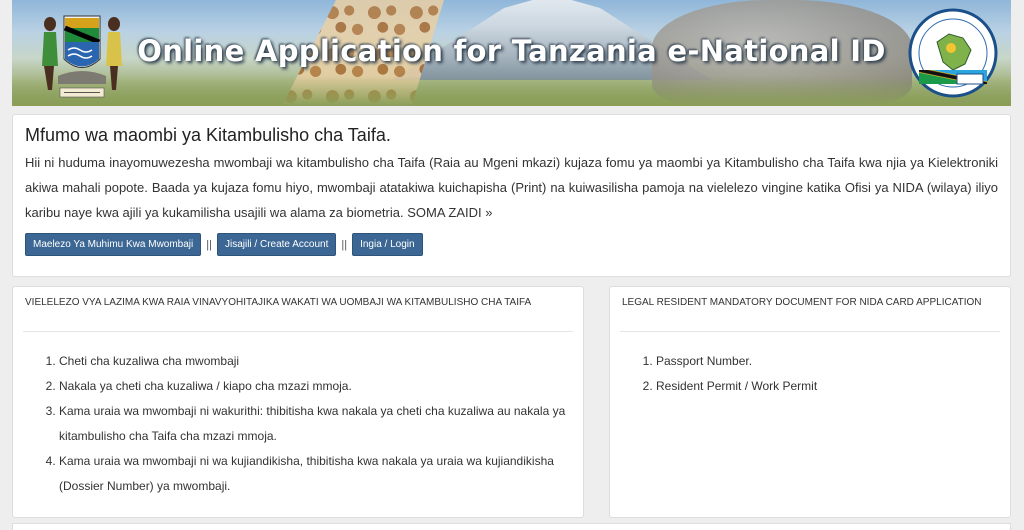  What do you see at coordinates (827, 361) in the screenshot?
I see `list-item: Passport Number.` at bounding box center [827, 361].